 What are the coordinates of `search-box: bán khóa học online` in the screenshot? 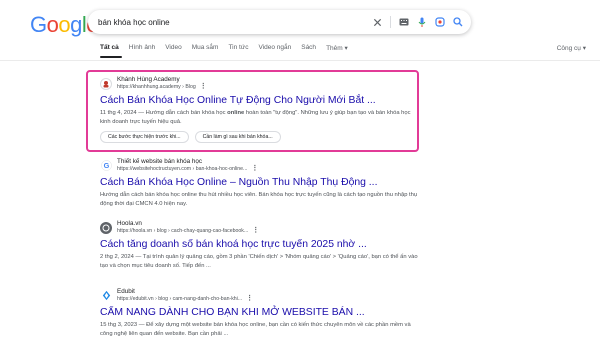 It's located at (279, 22).